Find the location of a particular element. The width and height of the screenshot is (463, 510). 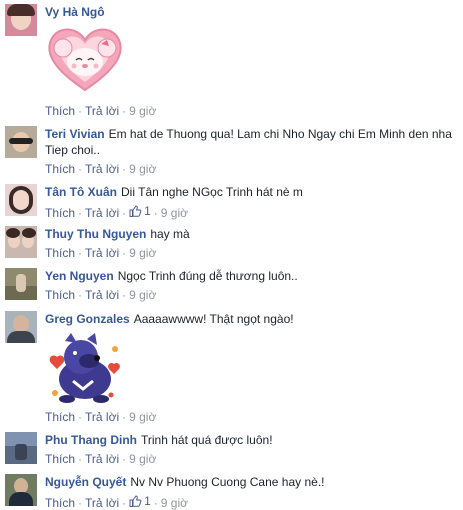

comment-text: Ngọc Trinh đúng dễ thương luôn.. is located at coordinates (207, 276).